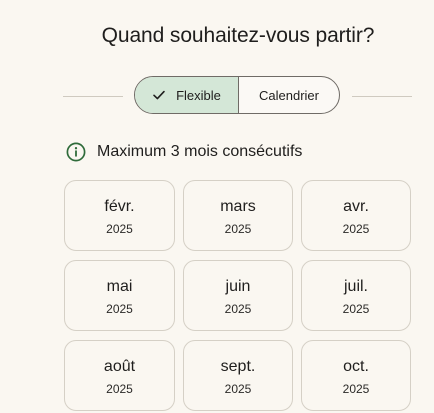  I want to click on month-name: avr., so click(356, 206).